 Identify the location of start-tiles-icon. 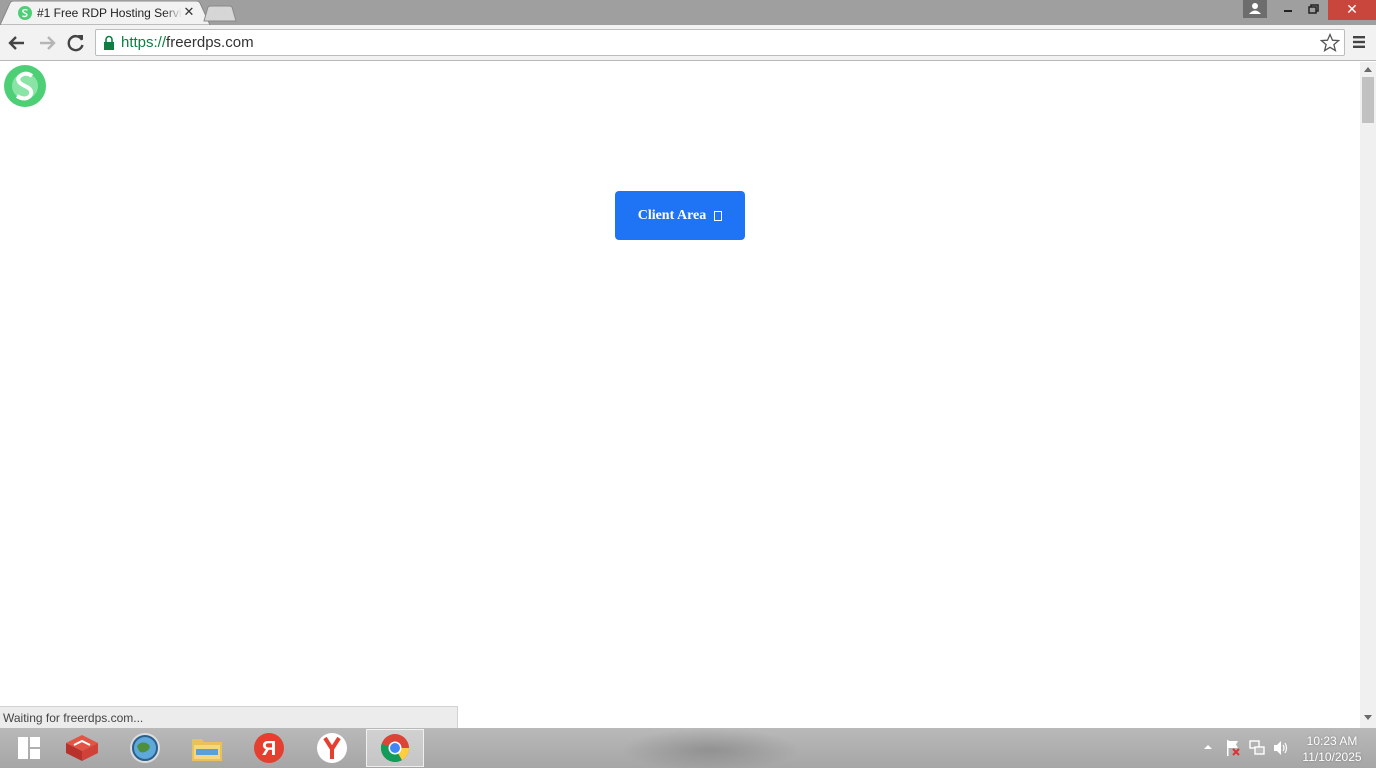
(29, 748).